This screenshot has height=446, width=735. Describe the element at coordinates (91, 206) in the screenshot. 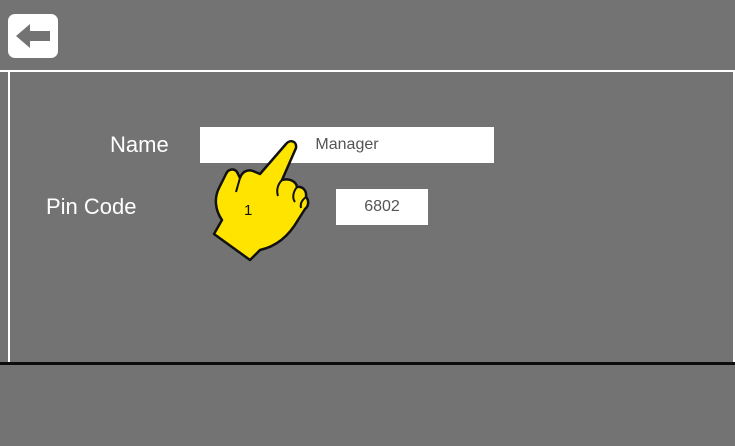

I see `pin-code-label: Pin Code` at that location.